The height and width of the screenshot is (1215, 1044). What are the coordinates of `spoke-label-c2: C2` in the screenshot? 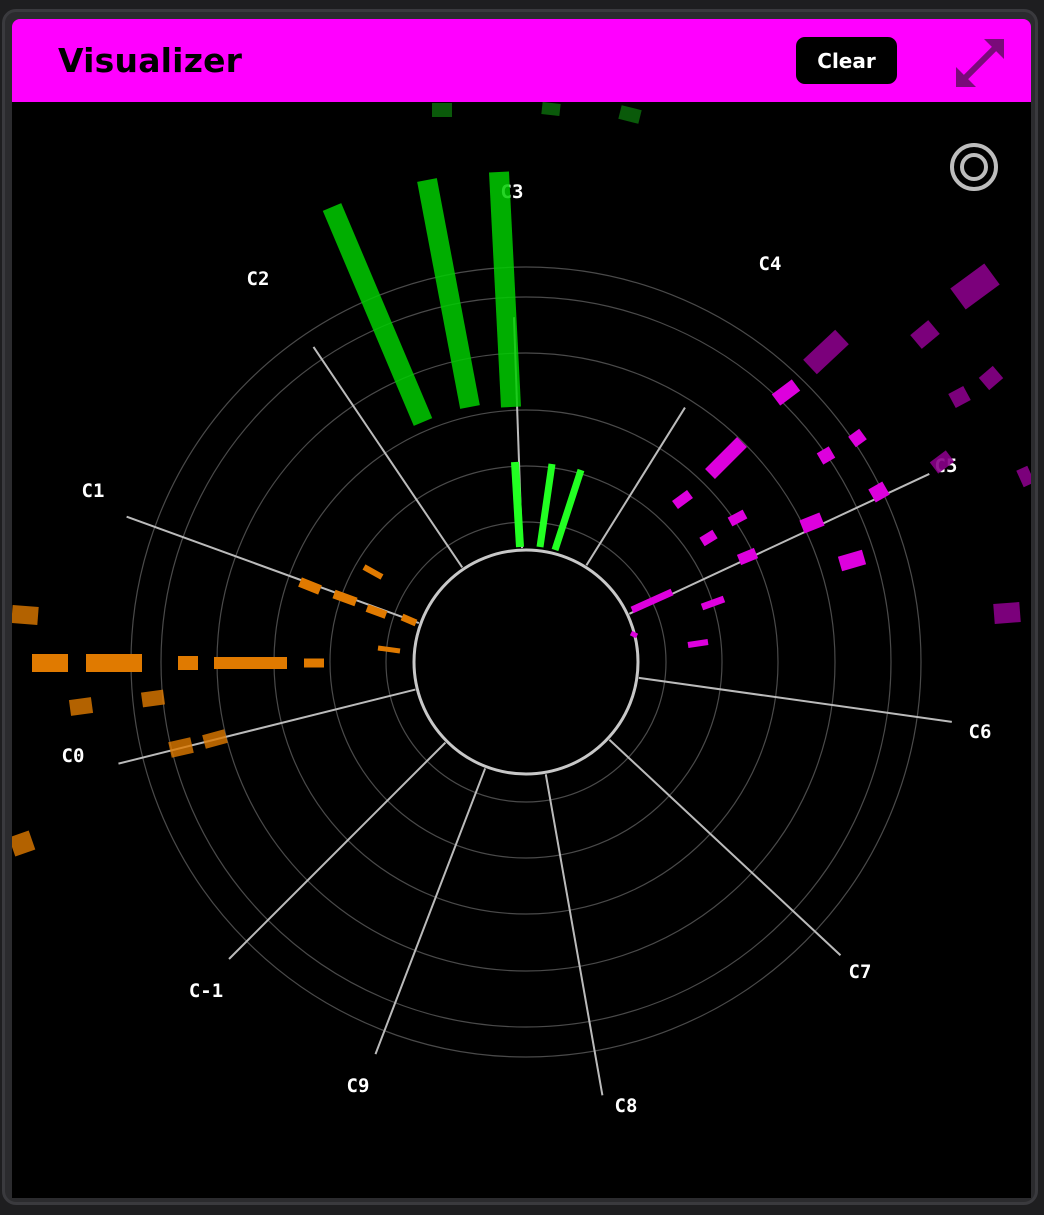 It's located at (258, 279).